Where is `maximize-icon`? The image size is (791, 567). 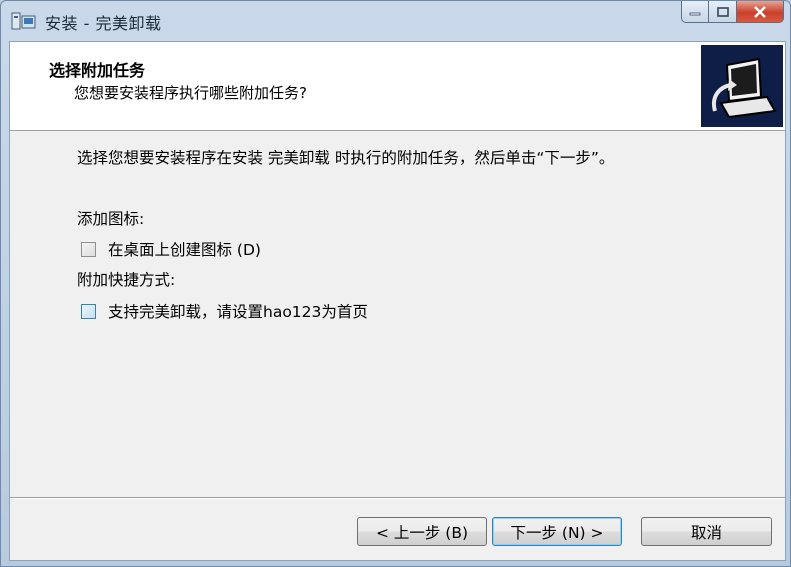
maximize-icon is located at coordinates (722, 11).